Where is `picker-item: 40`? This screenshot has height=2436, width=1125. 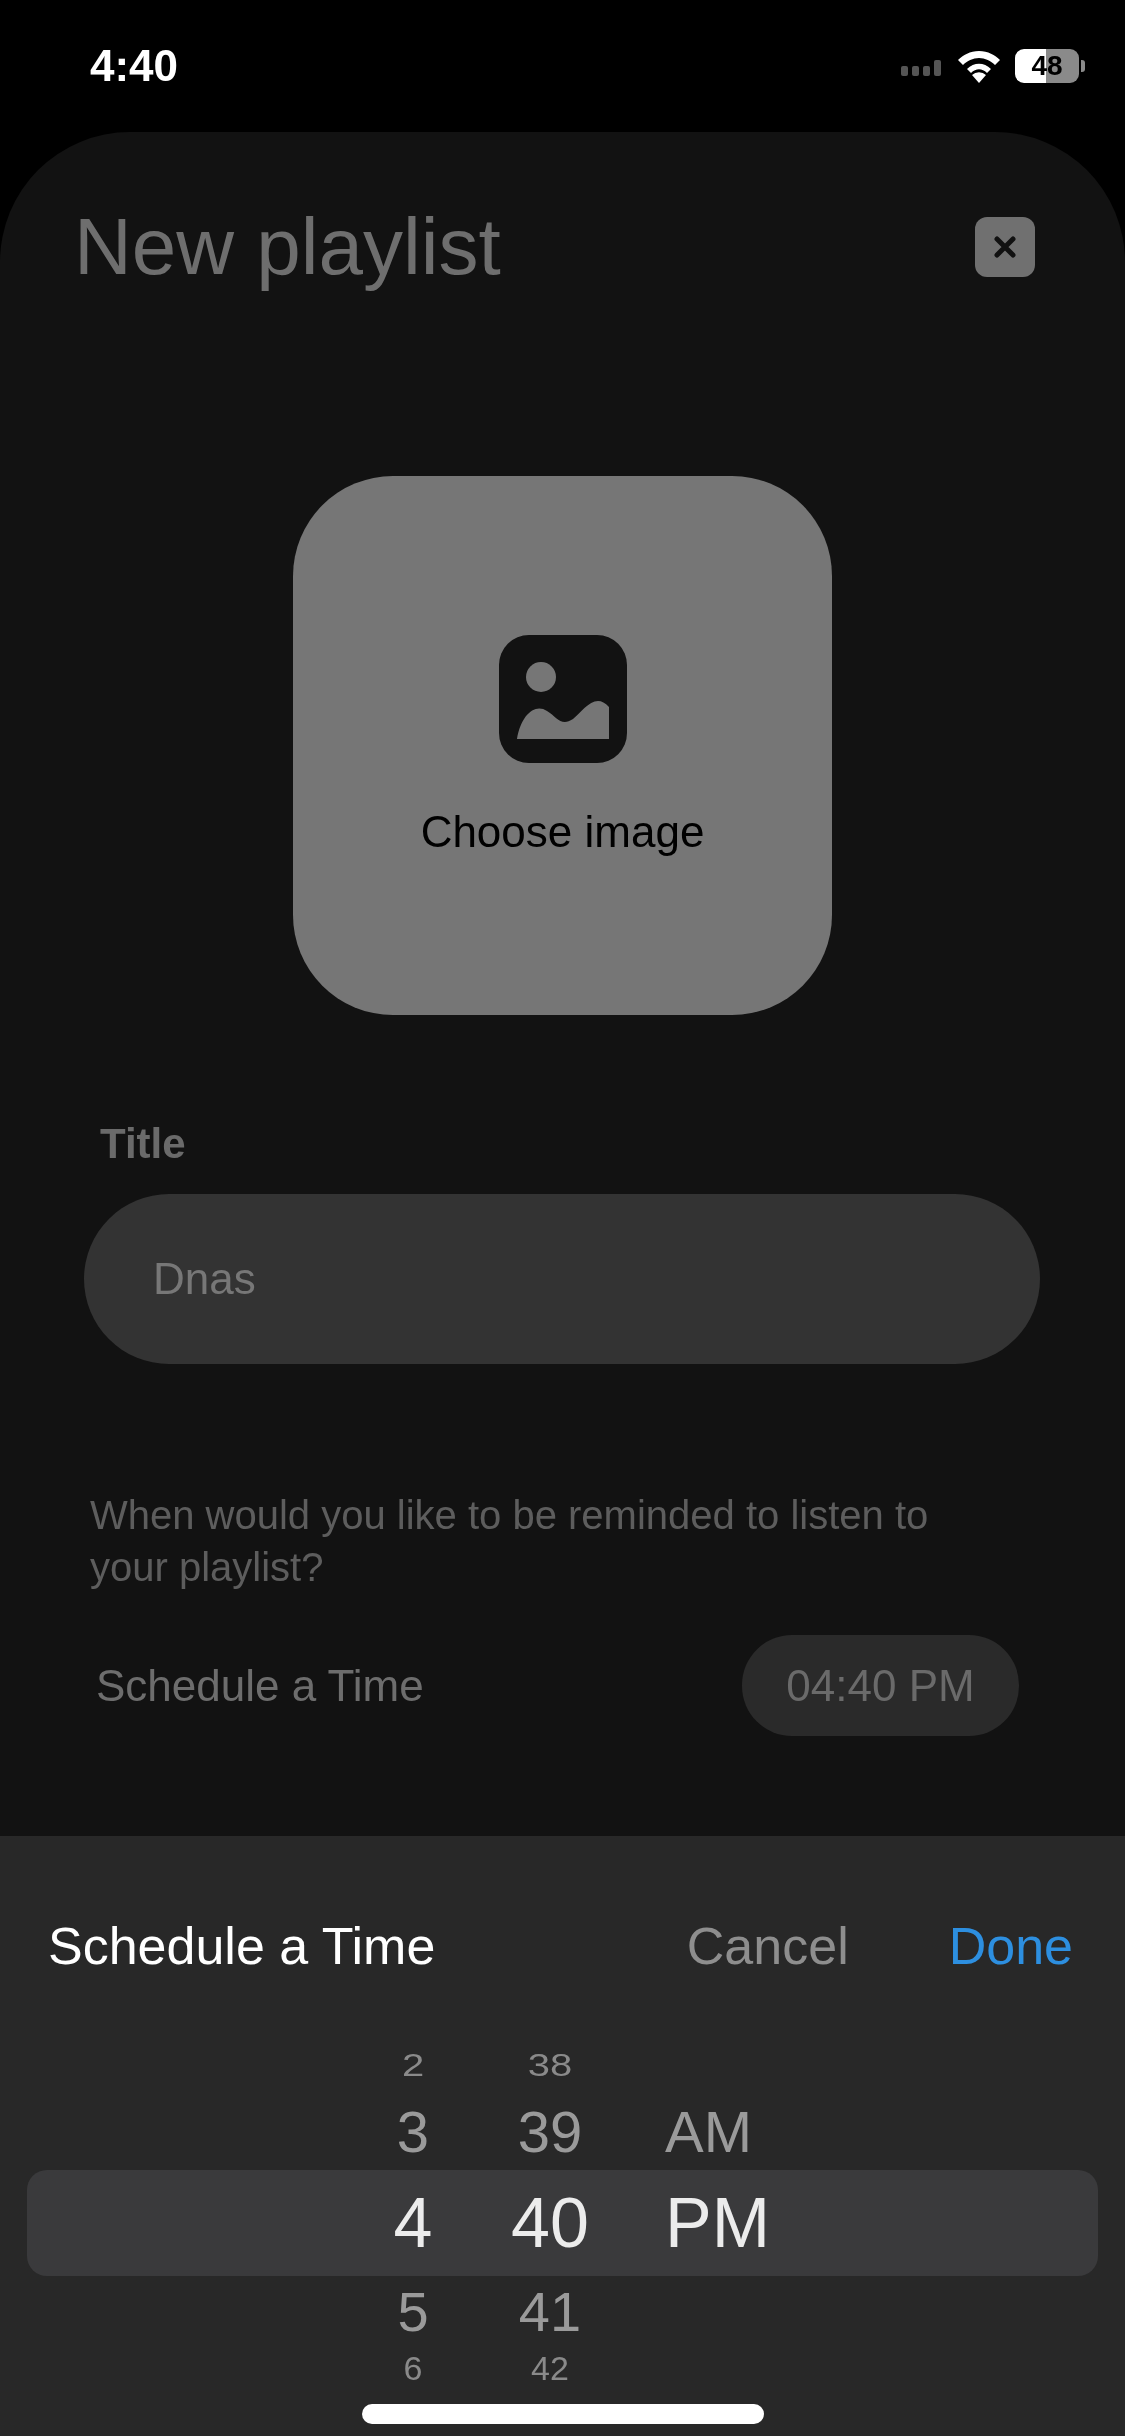
picker-item: 40 is located at coordinates (550, 2223).